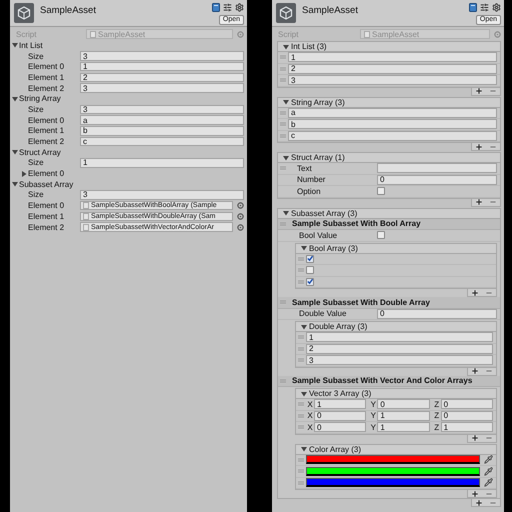 Image resolution: width=512 pixels, height=512 pixels. What do you see at coordinates (396, 393) in the screenshot?
I see `list-header: Vector 3 Array (3)` at bounding box center [396, 393].